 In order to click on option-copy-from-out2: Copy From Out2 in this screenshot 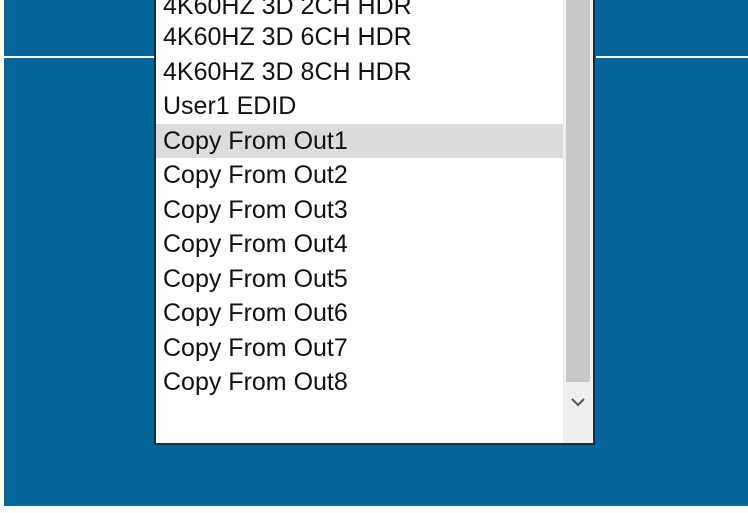, I will do `click(359, 175)`.